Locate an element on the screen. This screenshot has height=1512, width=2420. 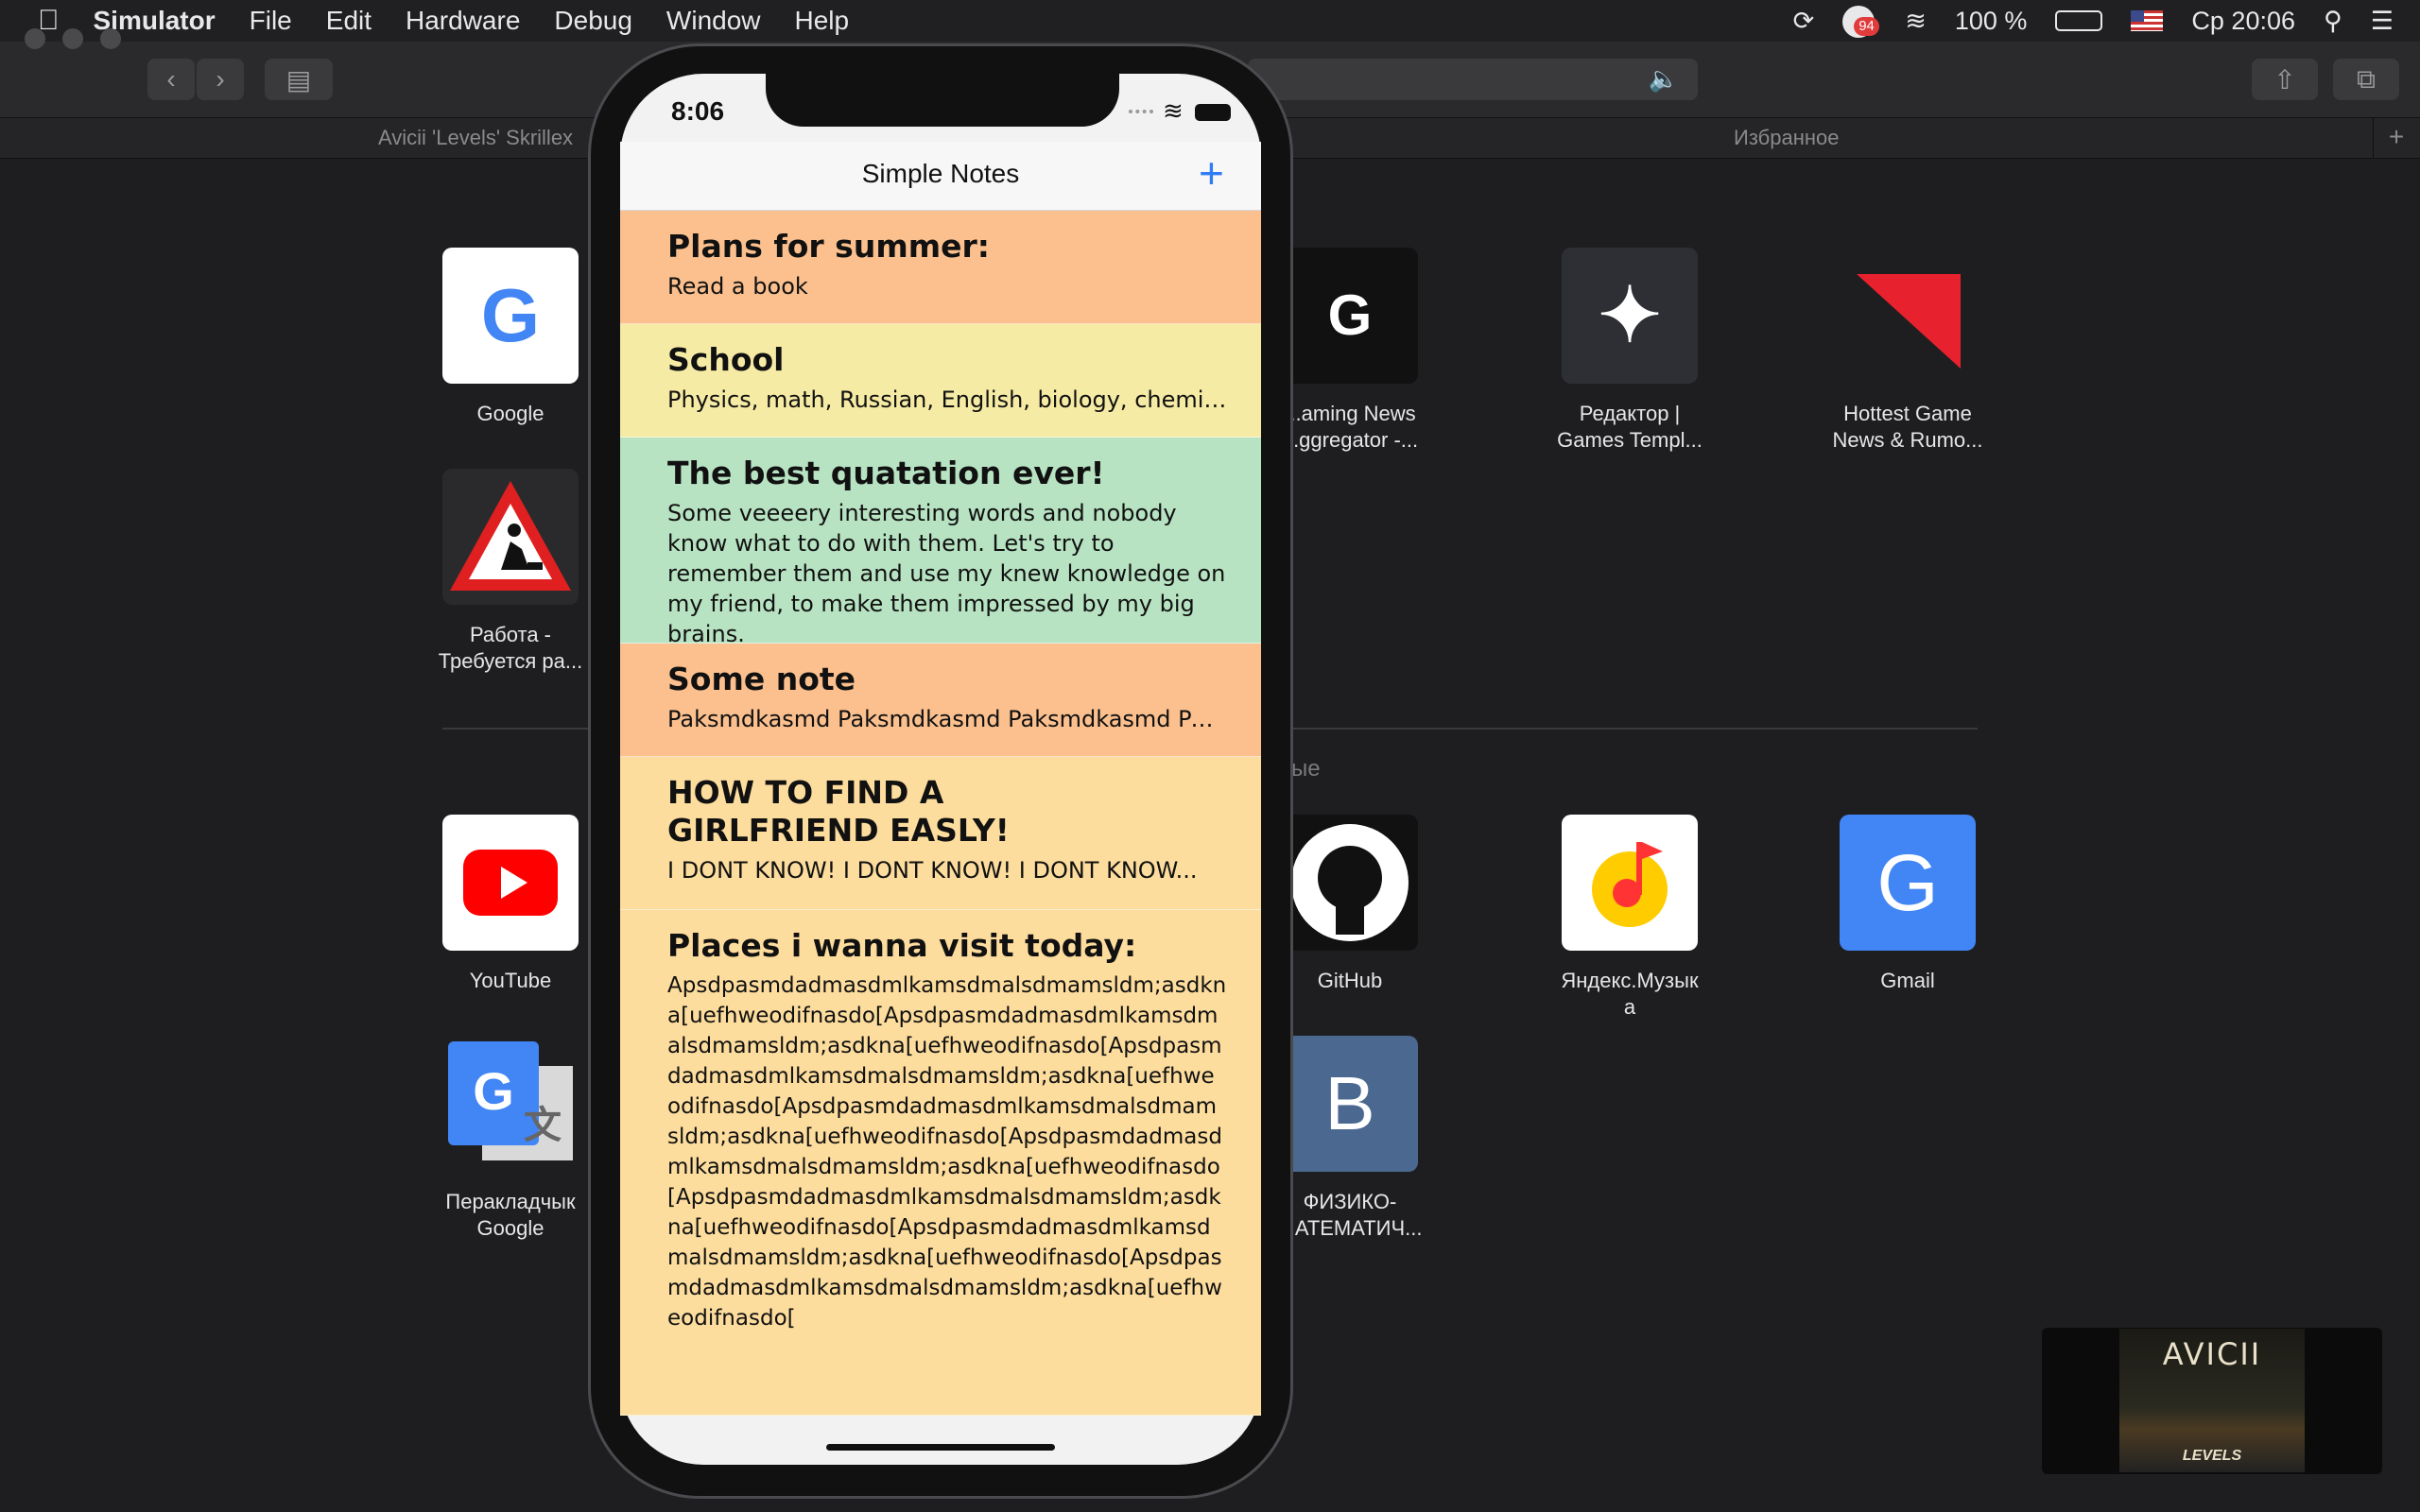
battery-percent: 100 % is located at coordinates (1991, 20).